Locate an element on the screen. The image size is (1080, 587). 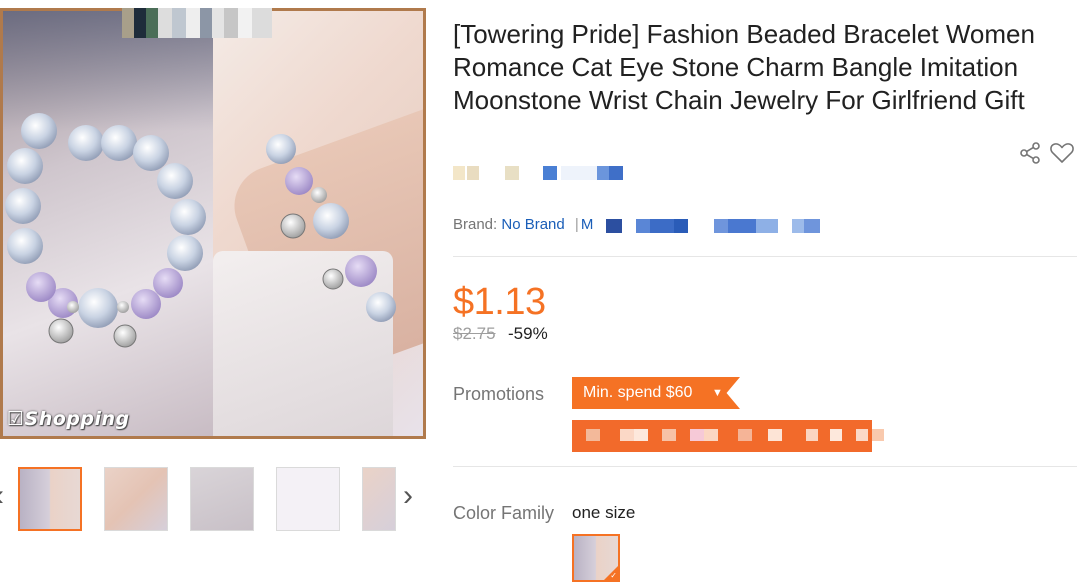
promotion-voucher-tag: Min. spend $60 ▼ is located at coordinates (656, 393).